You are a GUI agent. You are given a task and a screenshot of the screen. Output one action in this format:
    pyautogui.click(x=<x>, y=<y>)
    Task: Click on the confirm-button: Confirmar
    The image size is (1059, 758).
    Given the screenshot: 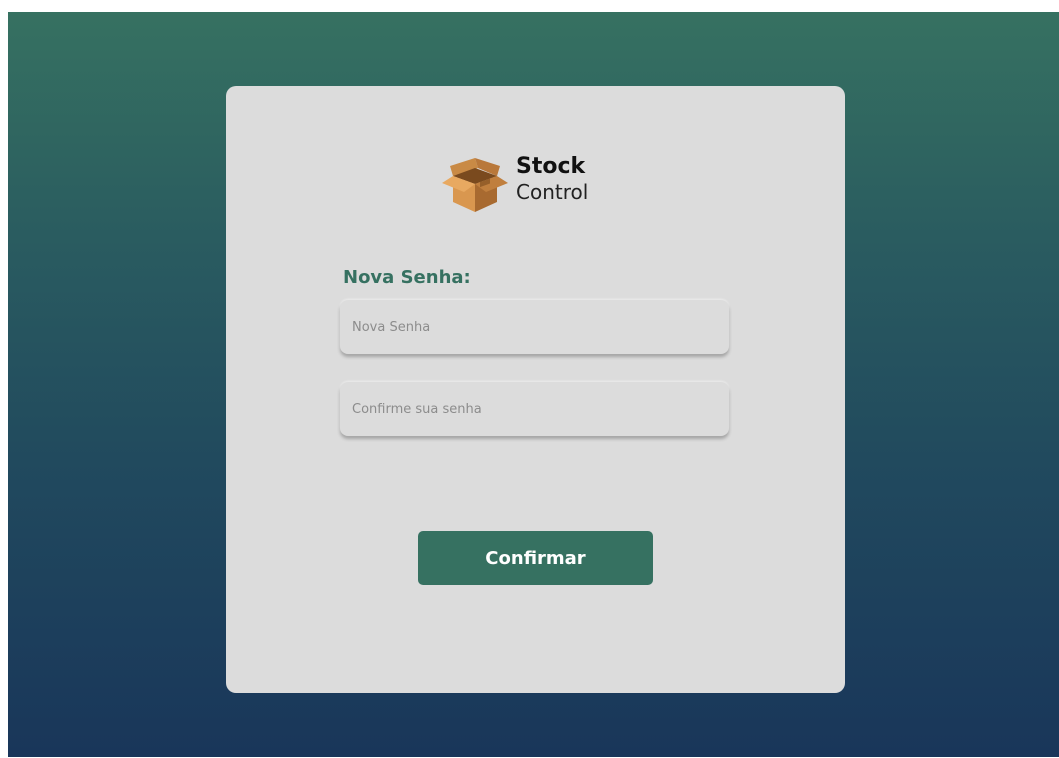 What is the action you would take?
    pyautogui.click(x=535, y=558)
    